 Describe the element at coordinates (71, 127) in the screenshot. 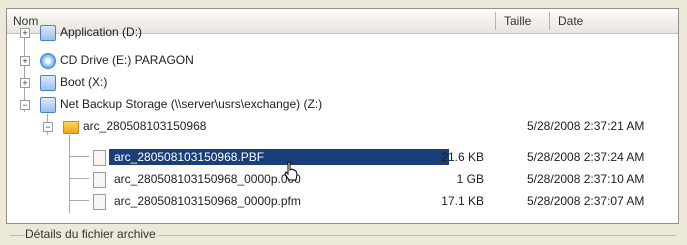

I see `folder-icon` at that location.